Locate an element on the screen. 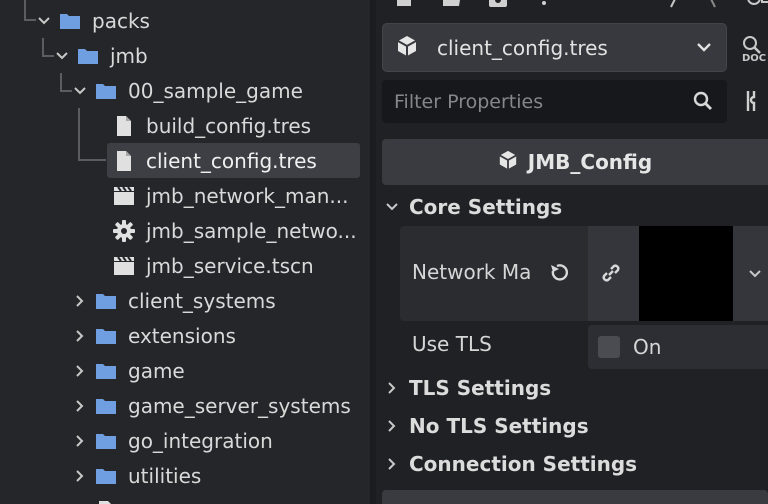  tree-item-label: game_server_systems is located at coordinates (239, 405).